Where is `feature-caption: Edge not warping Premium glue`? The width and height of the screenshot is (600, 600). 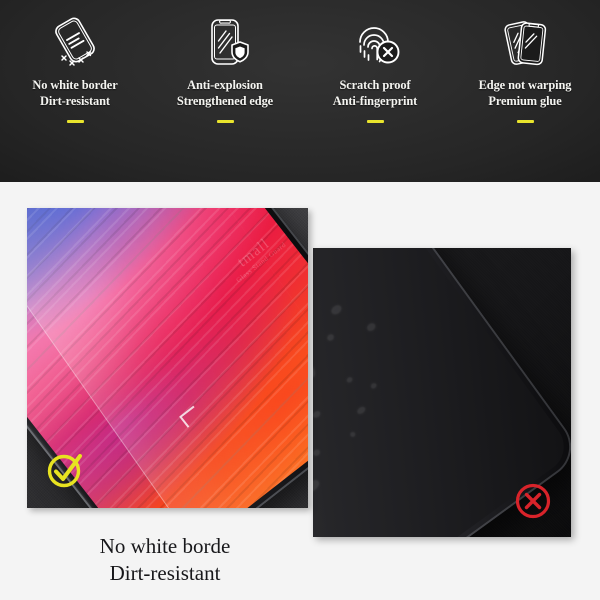 feature-caption: Edge not warping Premium glue is located at coordinates (525, 93).